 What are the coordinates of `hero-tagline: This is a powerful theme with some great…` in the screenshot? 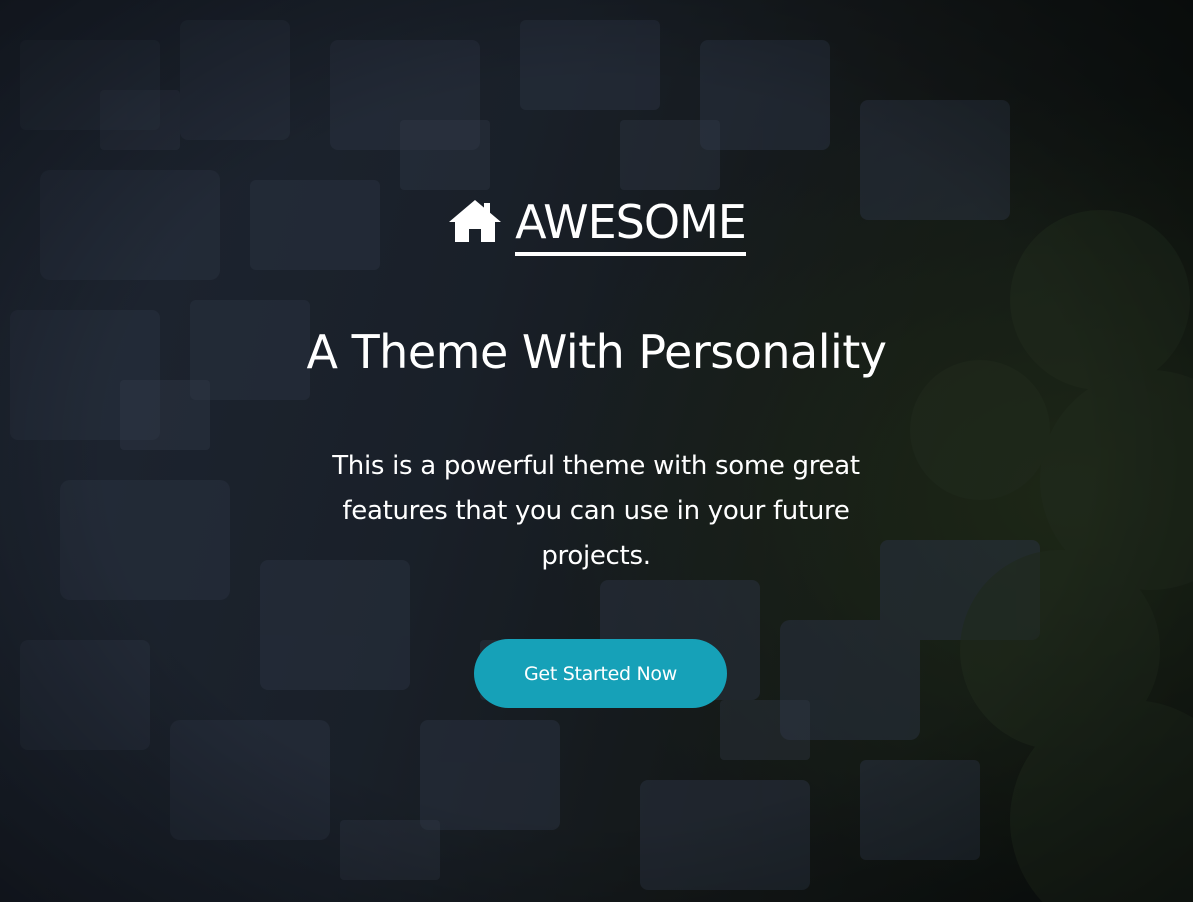 It's located at (596, 511).